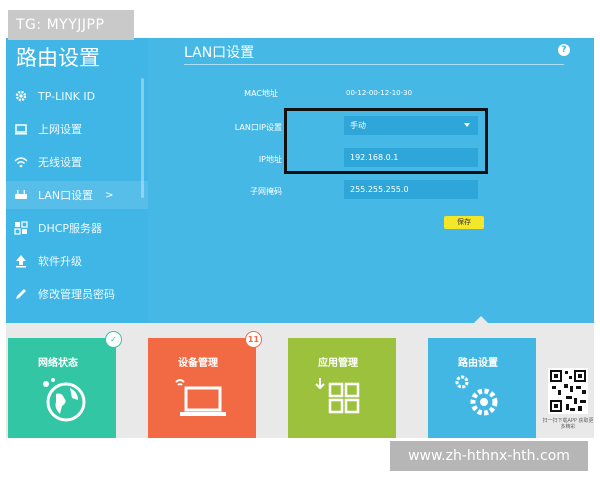  What do you see at coordinates (568, 391) in the screenshot?
I see `qr-code-image` at bounding box center [568, 391].